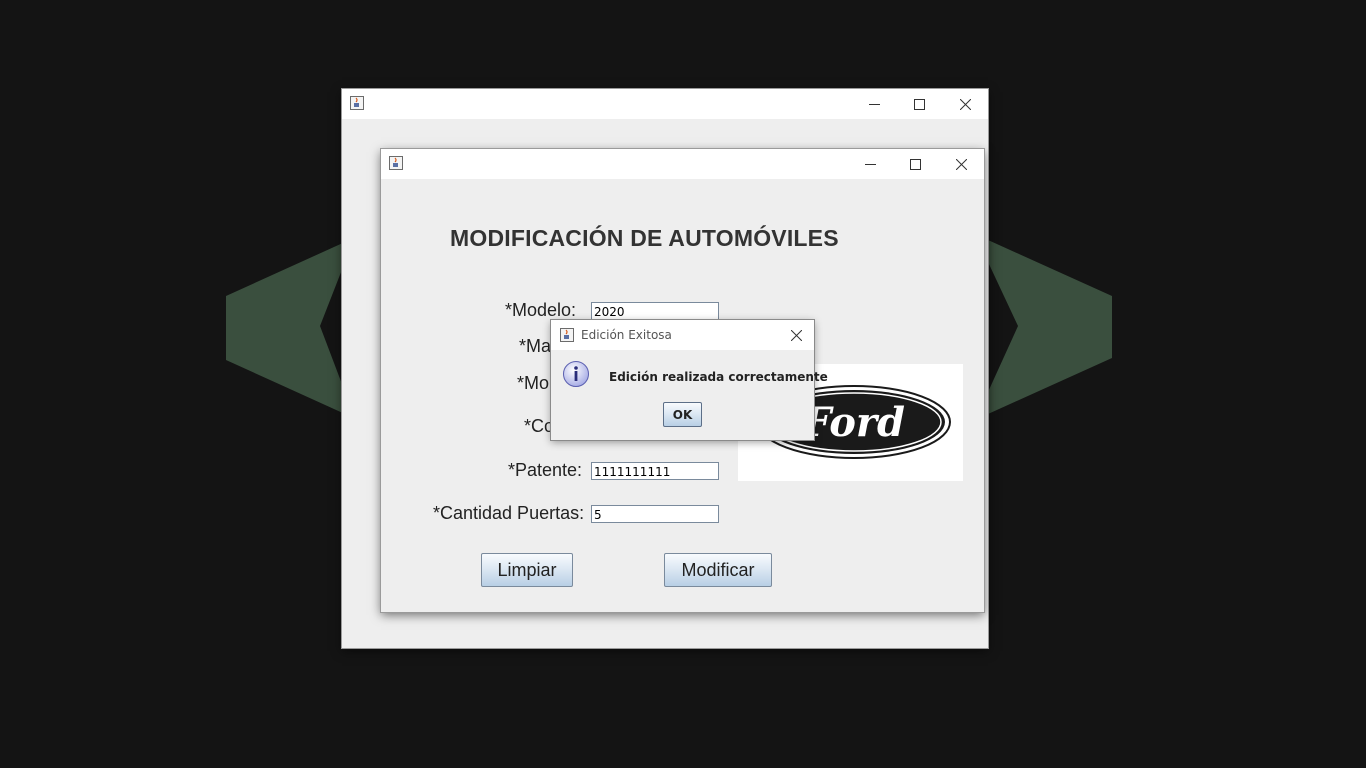  I want to click on modificar-button-label: Modificar, so click(718, 570).